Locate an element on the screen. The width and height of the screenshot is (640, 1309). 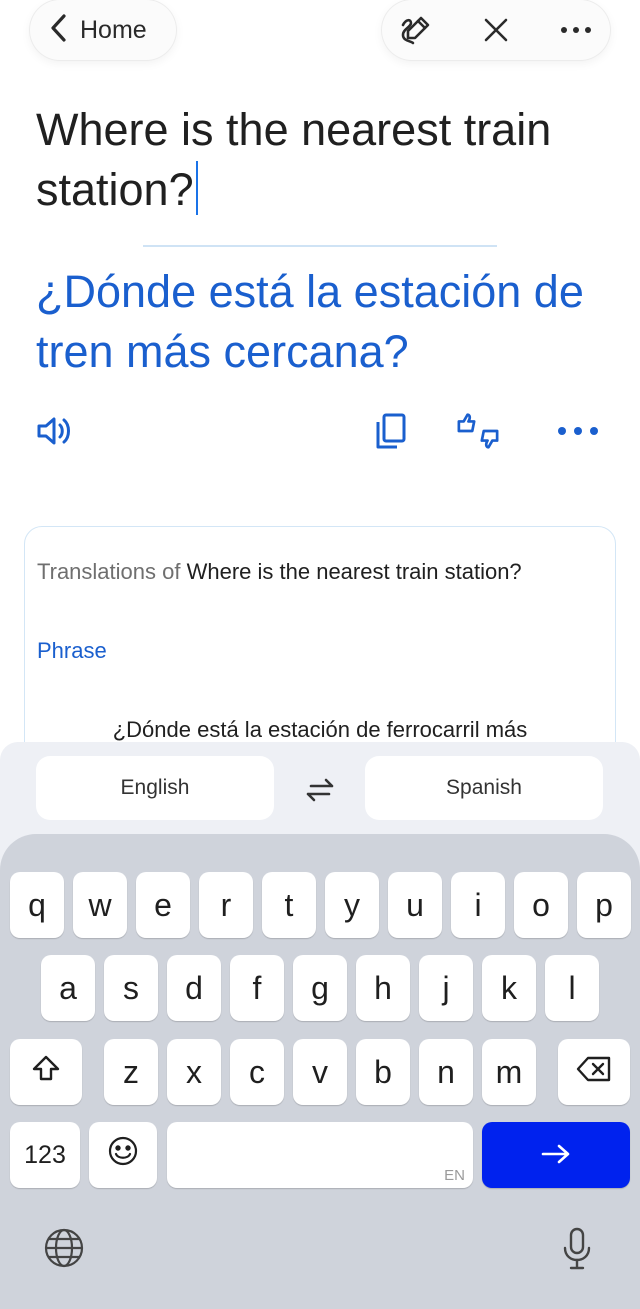
key-c: c is located at coordinates (257, 1072).